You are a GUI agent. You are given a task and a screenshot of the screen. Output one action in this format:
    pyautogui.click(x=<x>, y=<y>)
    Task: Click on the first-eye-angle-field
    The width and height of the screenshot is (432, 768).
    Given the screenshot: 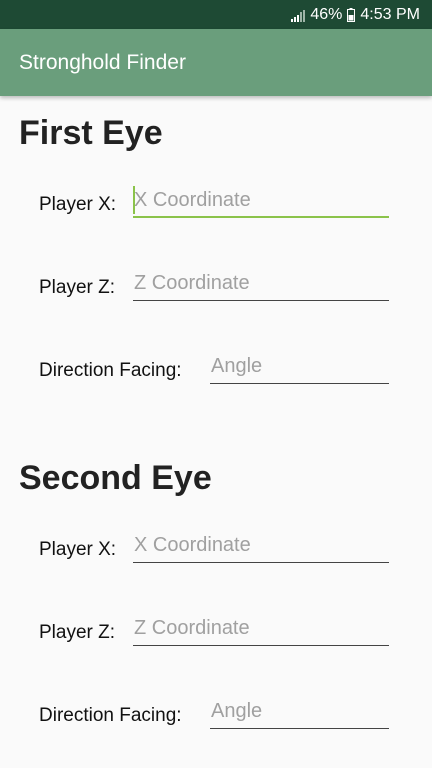 What is the action you would take?
    pyautogui.click(x=299, y=367)
    